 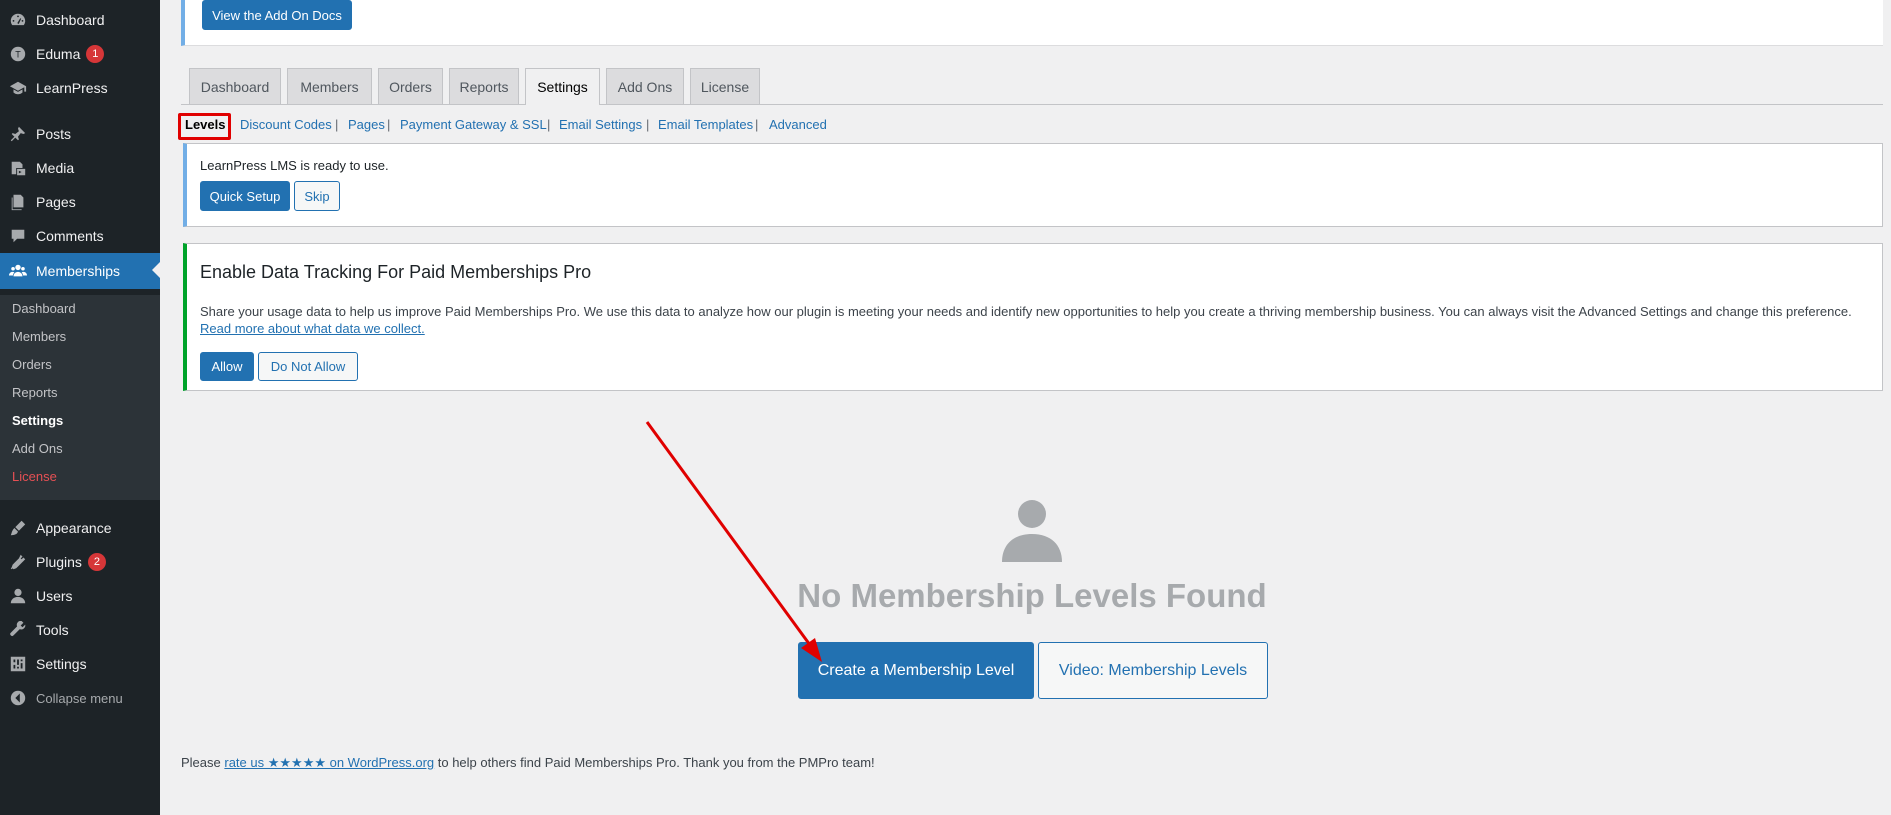 I want to click on menu-label: Pages, so click(x=56, y=202).